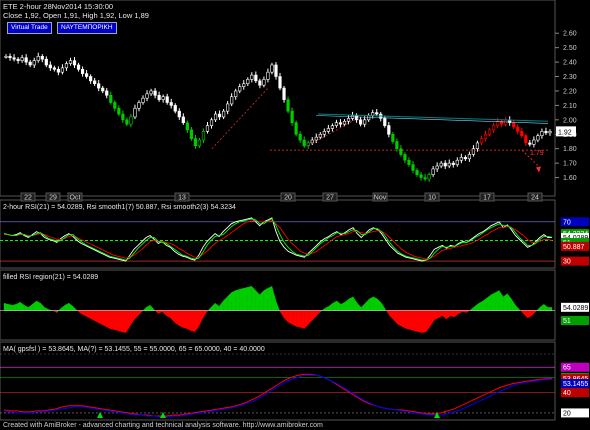  I want to click on ma-value-label: 20, so click(567, 413).